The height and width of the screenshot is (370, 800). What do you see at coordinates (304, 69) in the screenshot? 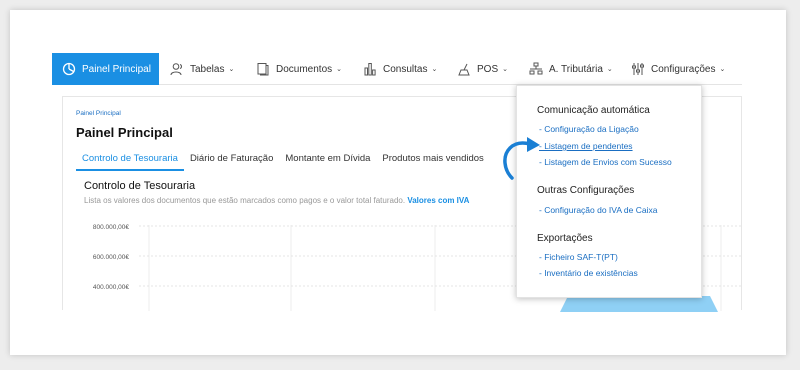
I see `nav-label: Documentos` at bounding box center [304, 69].